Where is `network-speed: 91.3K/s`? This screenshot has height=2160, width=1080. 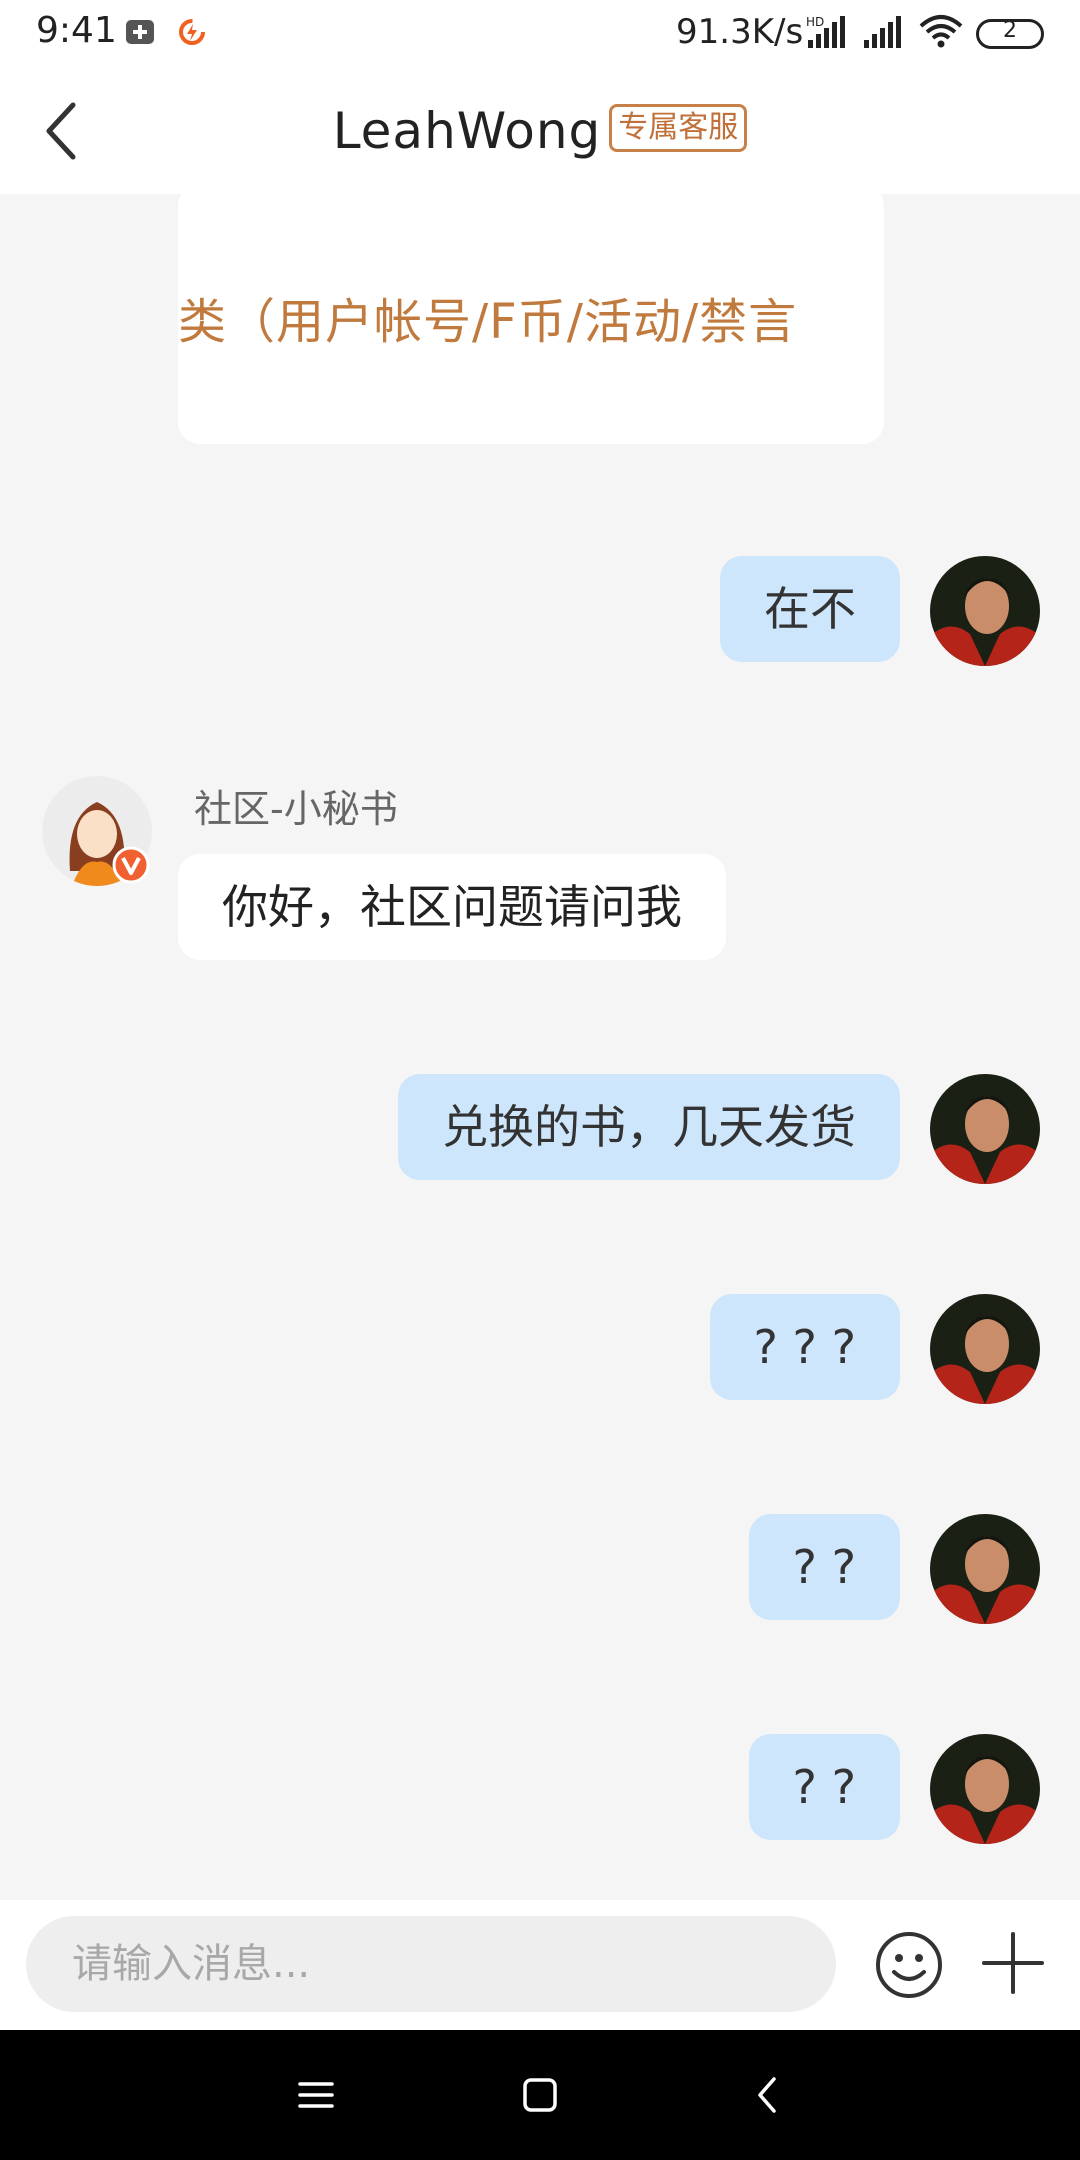 network-speed: 91.3K/s is located at coordinates (740, 32).